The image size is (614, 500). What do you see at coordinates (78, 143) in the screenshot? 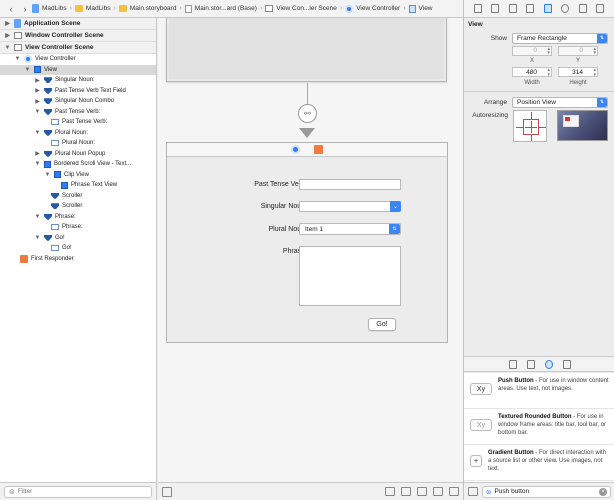
I see `outline-item-plural-noun-cell: Plural Noun:` at bounding box center [78, 143].